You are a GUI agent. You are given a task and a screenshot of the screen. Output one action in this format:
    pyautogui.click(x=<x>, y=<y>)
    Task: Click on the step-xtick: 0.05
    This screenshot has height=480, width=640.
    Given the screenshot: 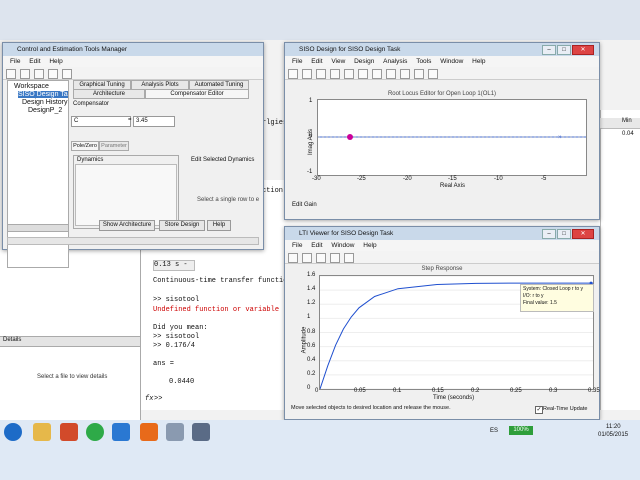 What is the action you would take?
    pyautogui.click(x=360, y=391)
    